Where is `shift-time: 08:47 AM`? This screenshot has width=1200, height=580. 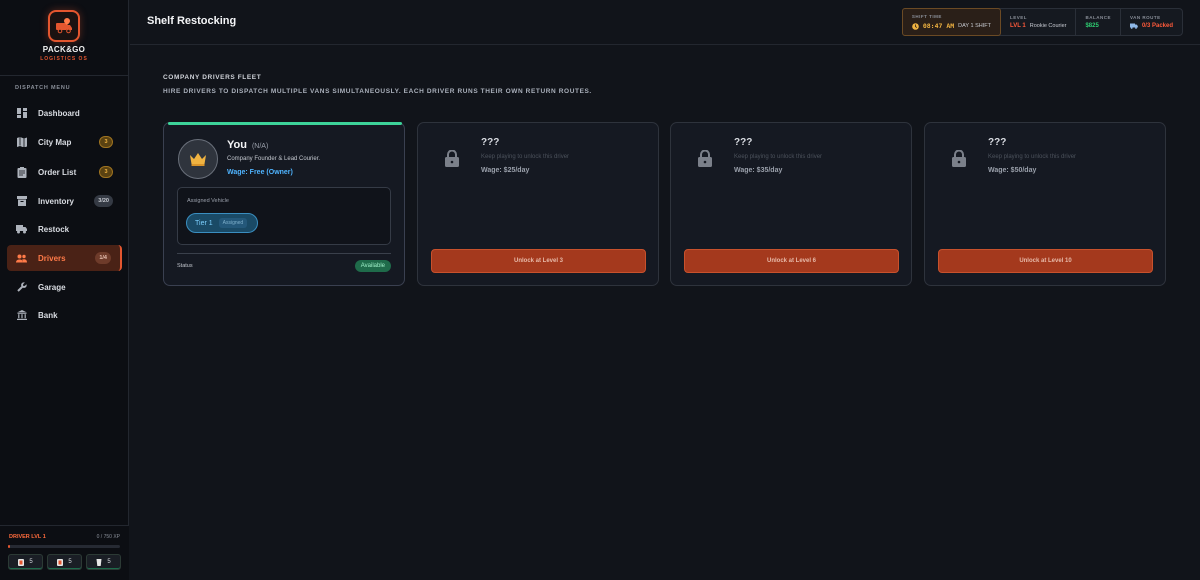
shift-time: 08:47 AM is located at coordinates (938, 26).